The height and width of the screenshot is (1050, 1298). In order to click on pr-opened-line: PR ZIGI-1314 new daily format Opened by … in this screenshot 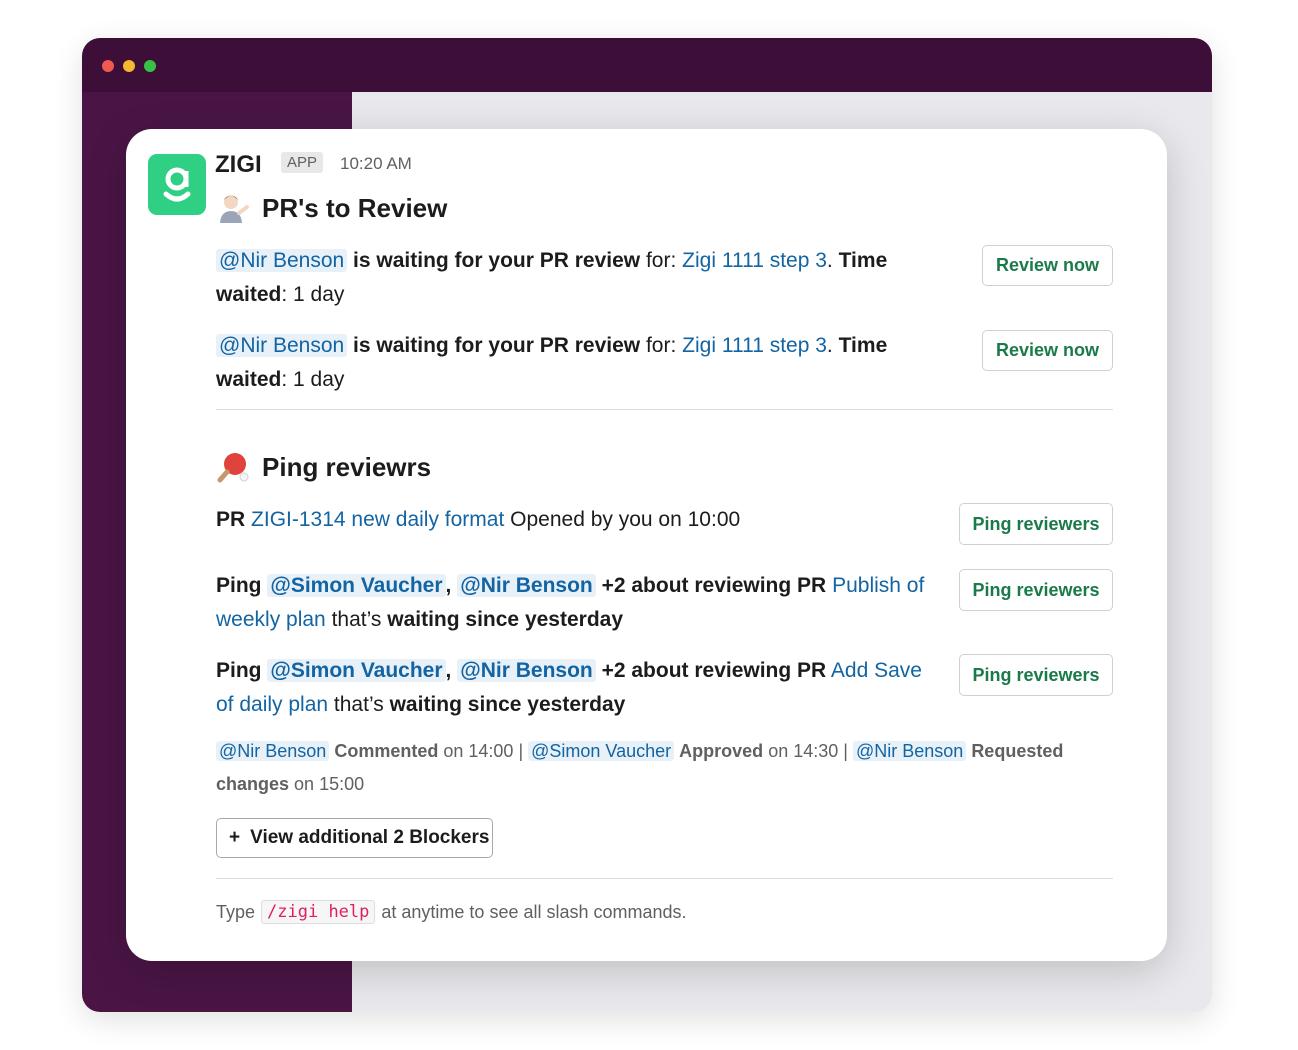, I will do `click(576, 520)`.